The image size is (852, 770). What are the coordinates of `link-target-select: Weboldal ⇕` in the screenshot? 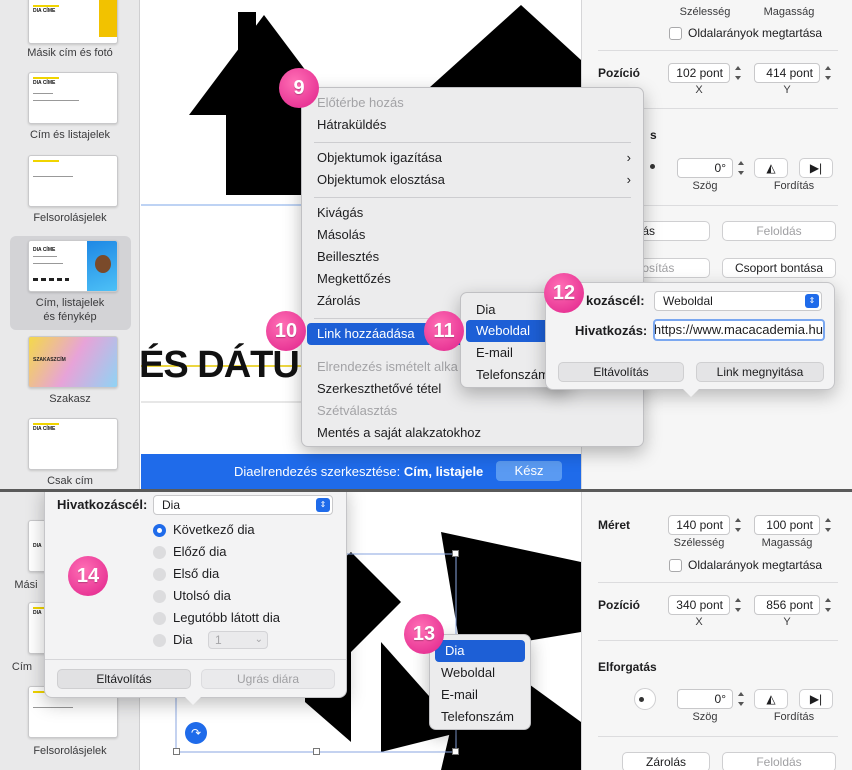 It's located at (738, 301).